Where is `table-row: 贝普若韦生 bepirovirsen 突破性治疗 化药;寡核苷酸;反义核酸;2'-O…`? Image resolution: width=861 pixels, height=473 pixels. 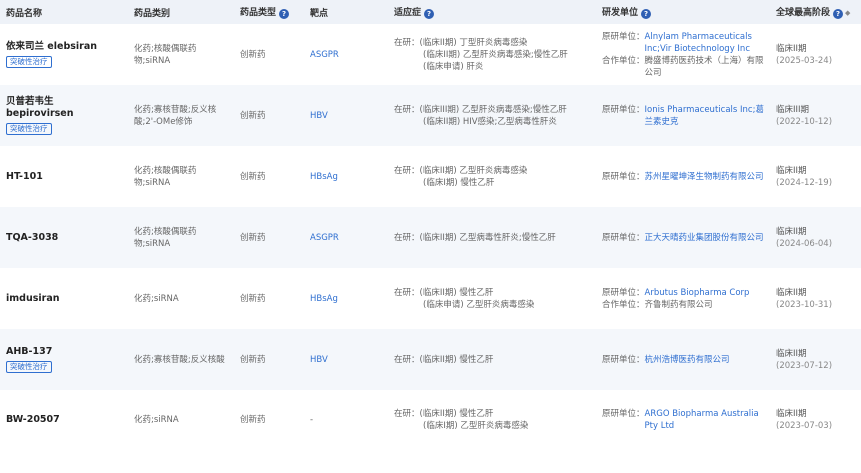 table-row: 贝普若韦生 bepirovirsen 突破性治疗 化药;寡核苷酸;反义核酸;2'-O… is located at coordinates (430, 115).